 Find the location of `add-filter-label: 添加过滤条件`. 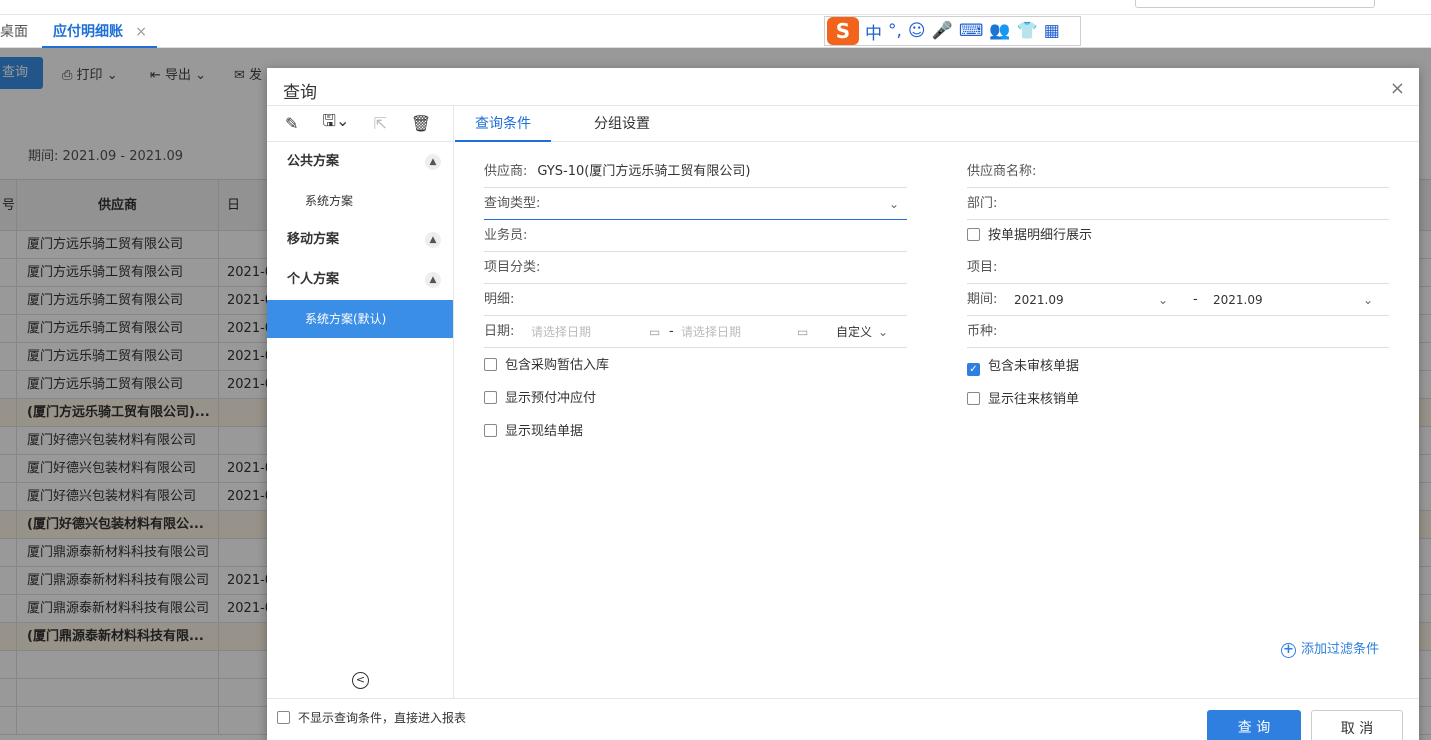

add-filter-label: 添加过滤条件 is located at coordinates (1340, 649).